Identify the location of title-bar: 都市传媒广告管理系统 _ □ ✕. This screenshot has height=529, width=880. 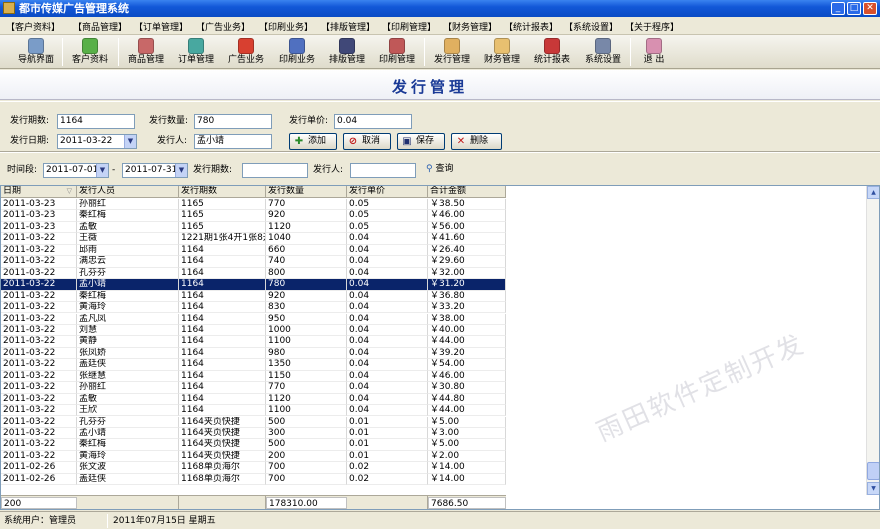
(440, 8).